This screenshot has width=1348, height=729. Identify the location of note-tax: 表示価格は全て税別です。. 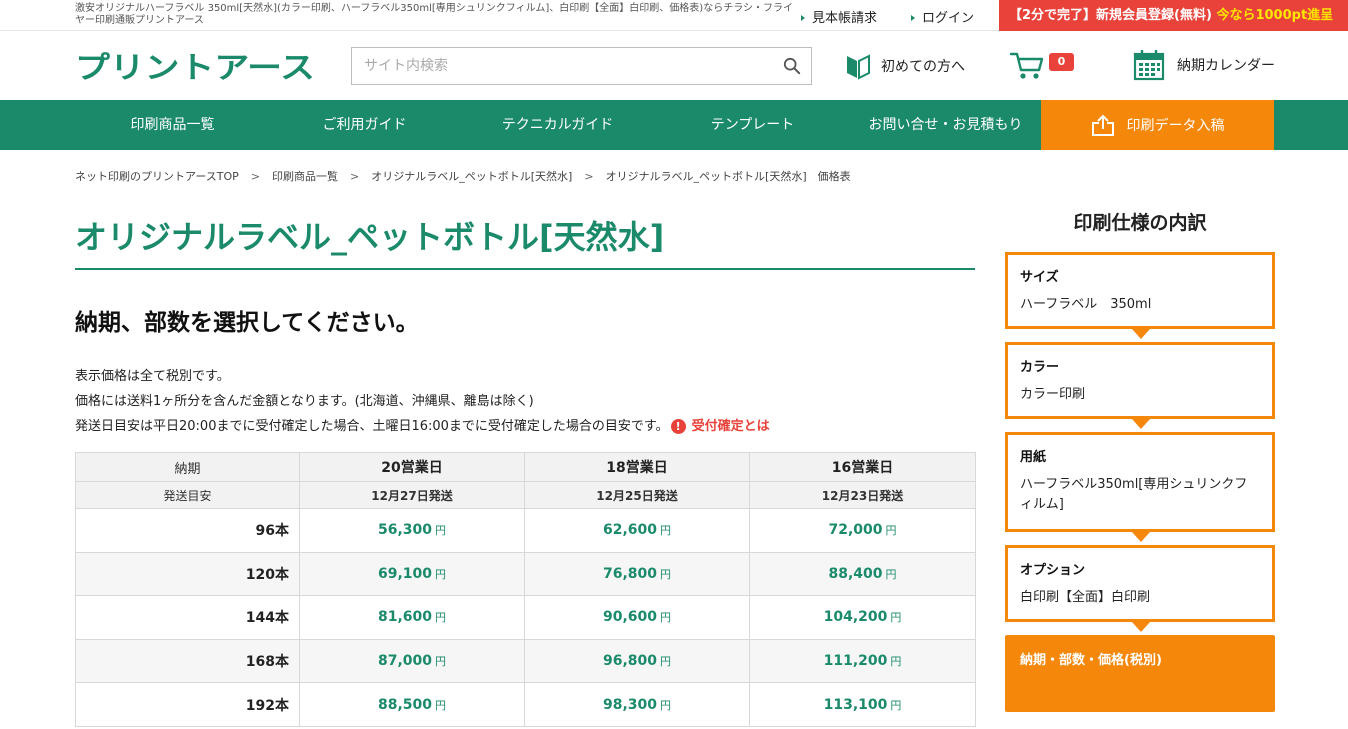
(152, 376).